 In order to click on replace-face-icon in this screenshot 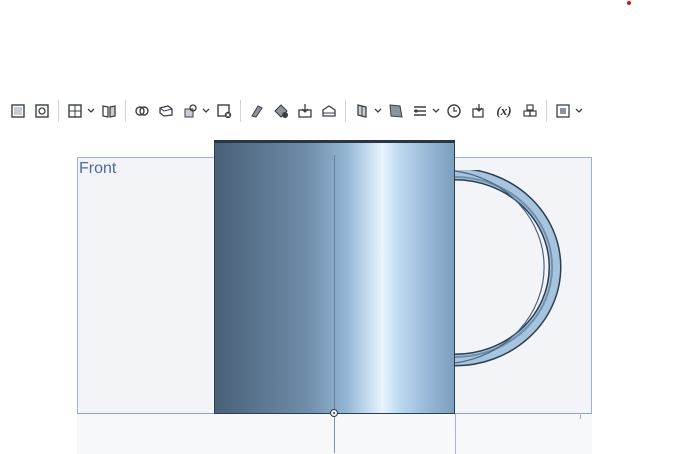, I will do `click(329, 111)`.